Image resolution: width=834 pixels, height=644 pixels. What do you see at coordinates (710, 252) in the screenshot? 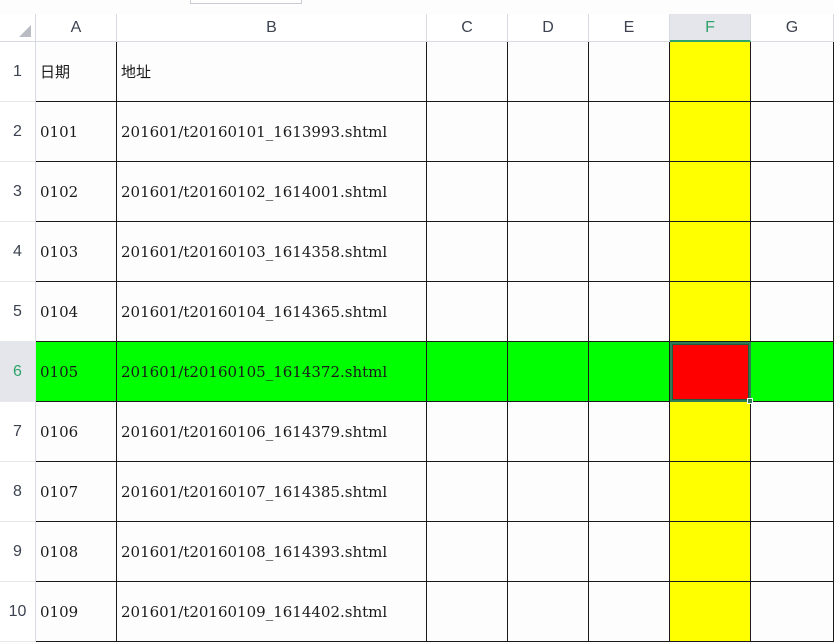
I see `cell-f4` at bounding box center [710, 252].